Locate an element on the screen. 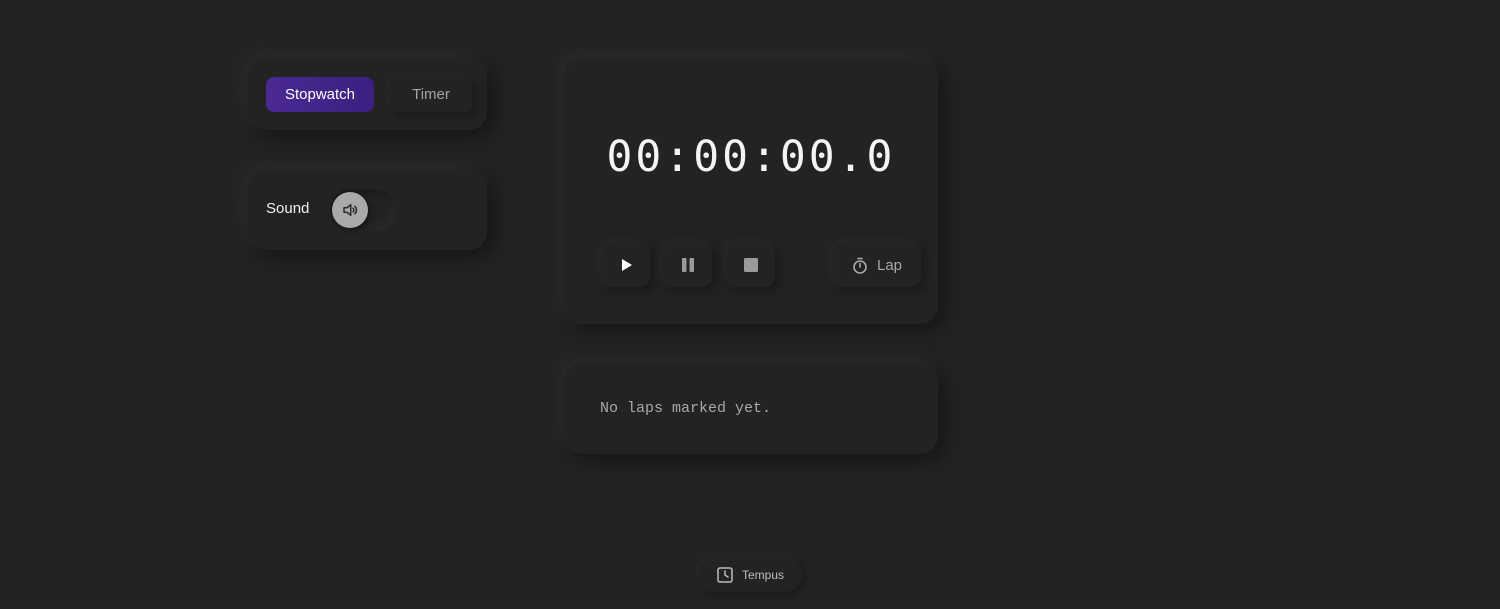  play-button is located at coordinates (626, 265).